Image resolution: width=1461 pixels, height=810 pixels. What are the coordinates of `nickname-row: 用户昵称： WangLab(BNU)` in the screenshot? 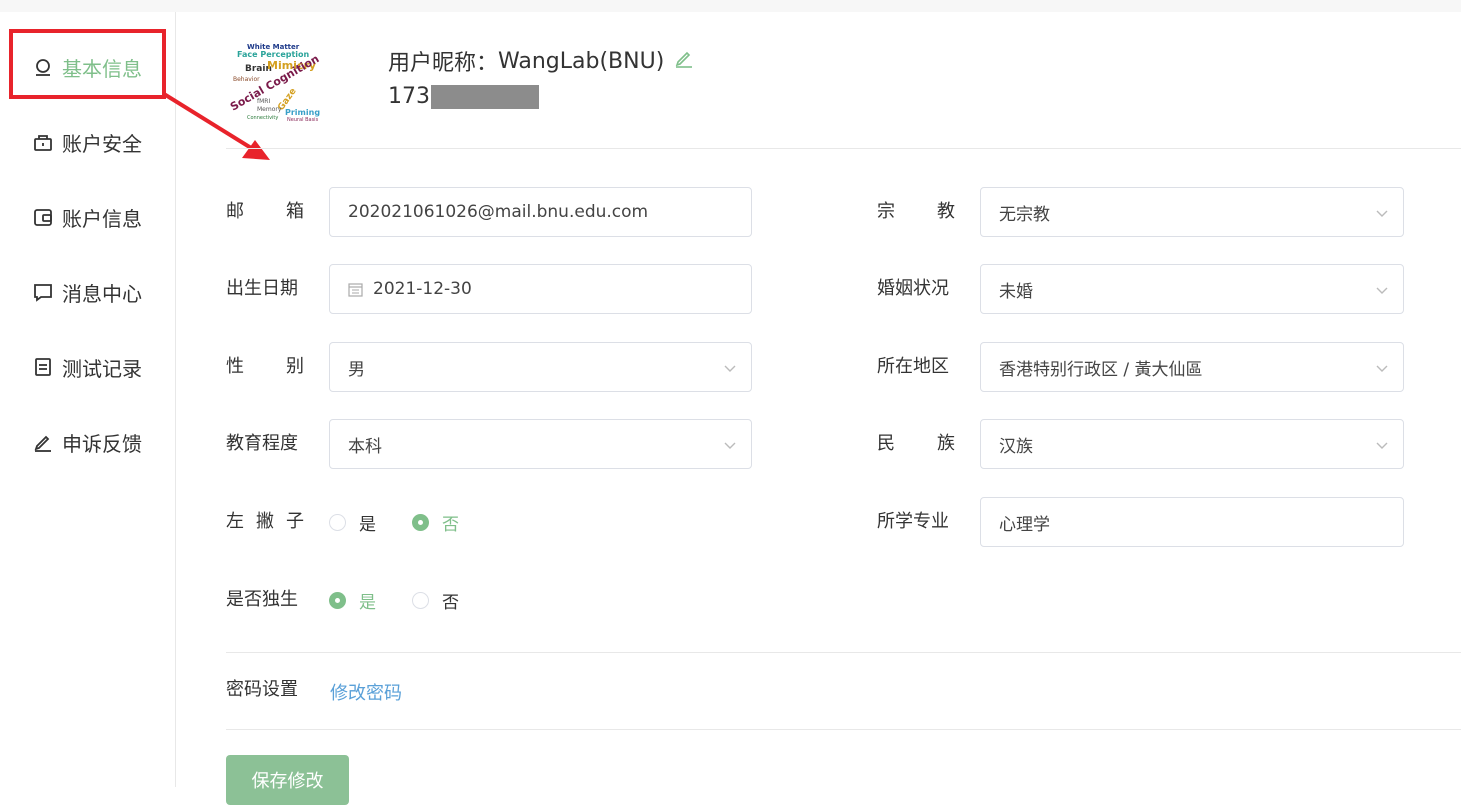 It's located at (541, 61).